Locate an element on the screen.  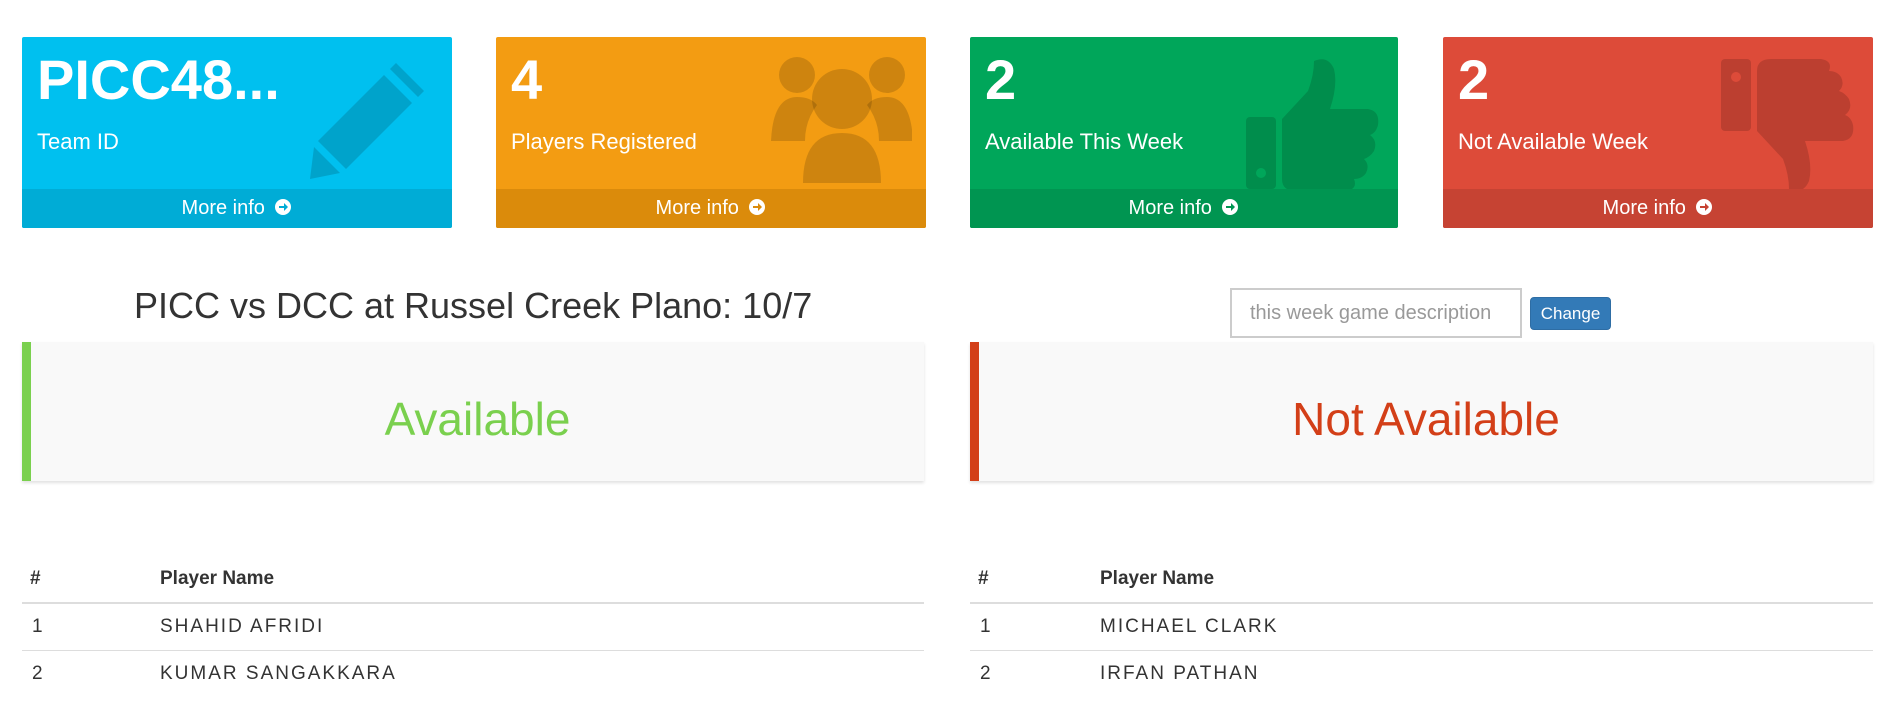
players-registered-value: 4 is located at coordinates (527, 79).